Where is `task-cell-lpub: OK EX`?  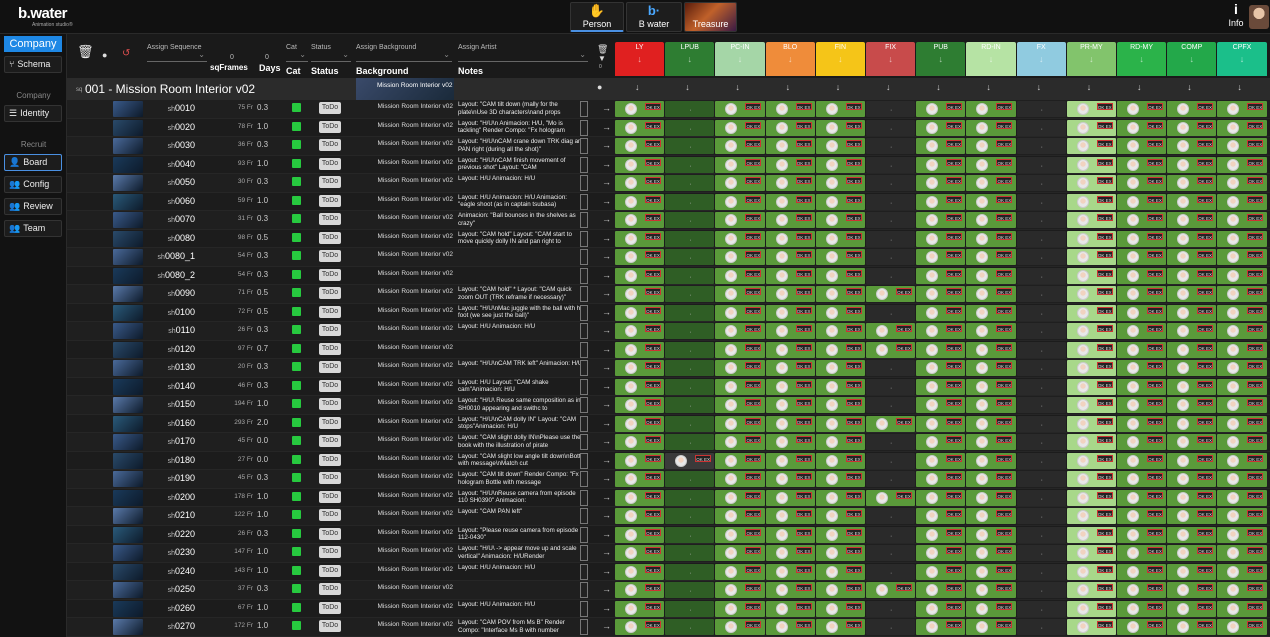
task-cell-lpub: OK EX is located at coordinates (690, 460).